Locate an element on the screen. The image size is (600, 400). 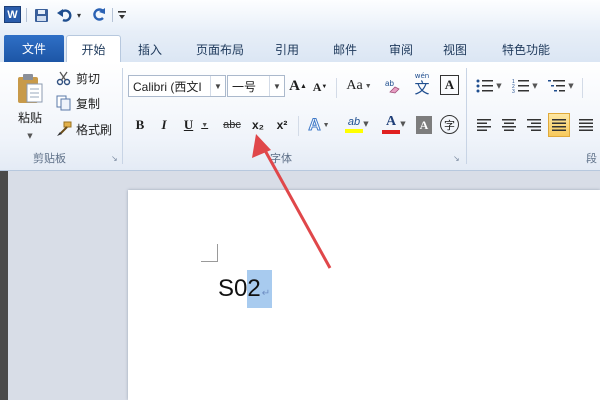
font-group-label: 字体 is located at coordinates (281, 158).